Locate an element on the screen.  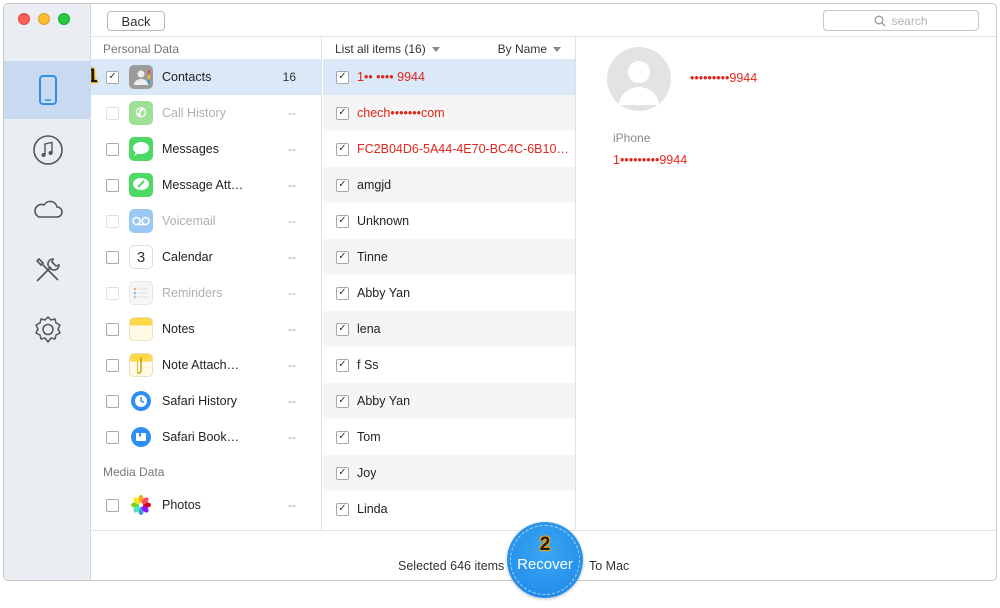
note-attachment-icon is located at coordinates (141, 365).